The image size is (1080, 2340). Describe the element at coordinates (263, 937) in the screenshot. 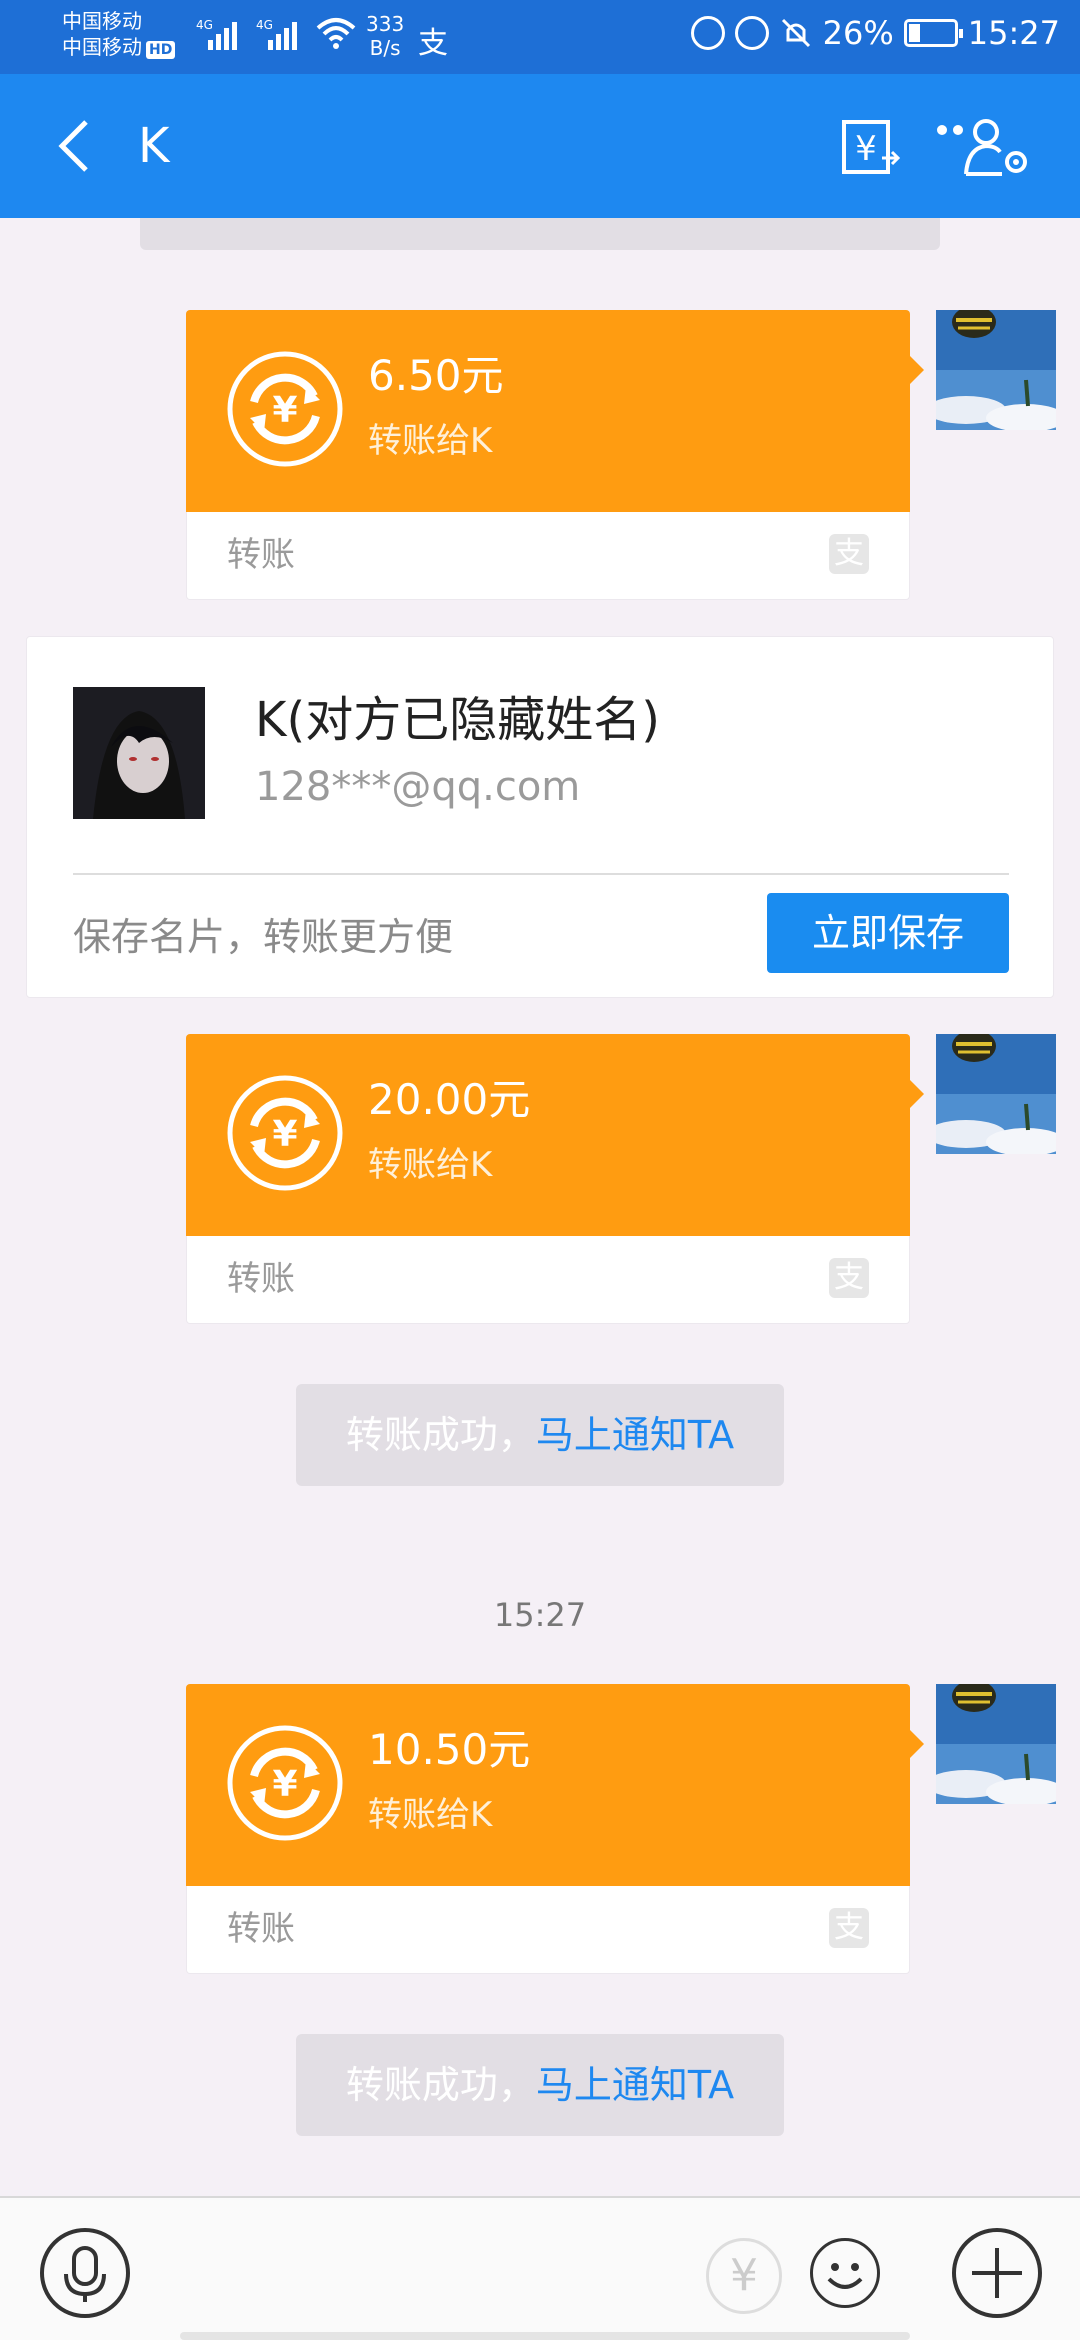

I see `save-contact-tip: 保存名片，转账更方便` at that location.